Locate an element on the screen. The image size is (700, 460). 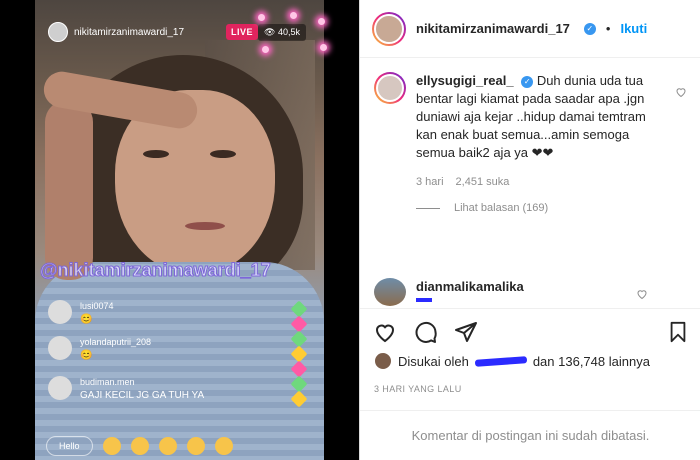
commenter-username: dianmalikamalika is located at coordinates (470, 286).